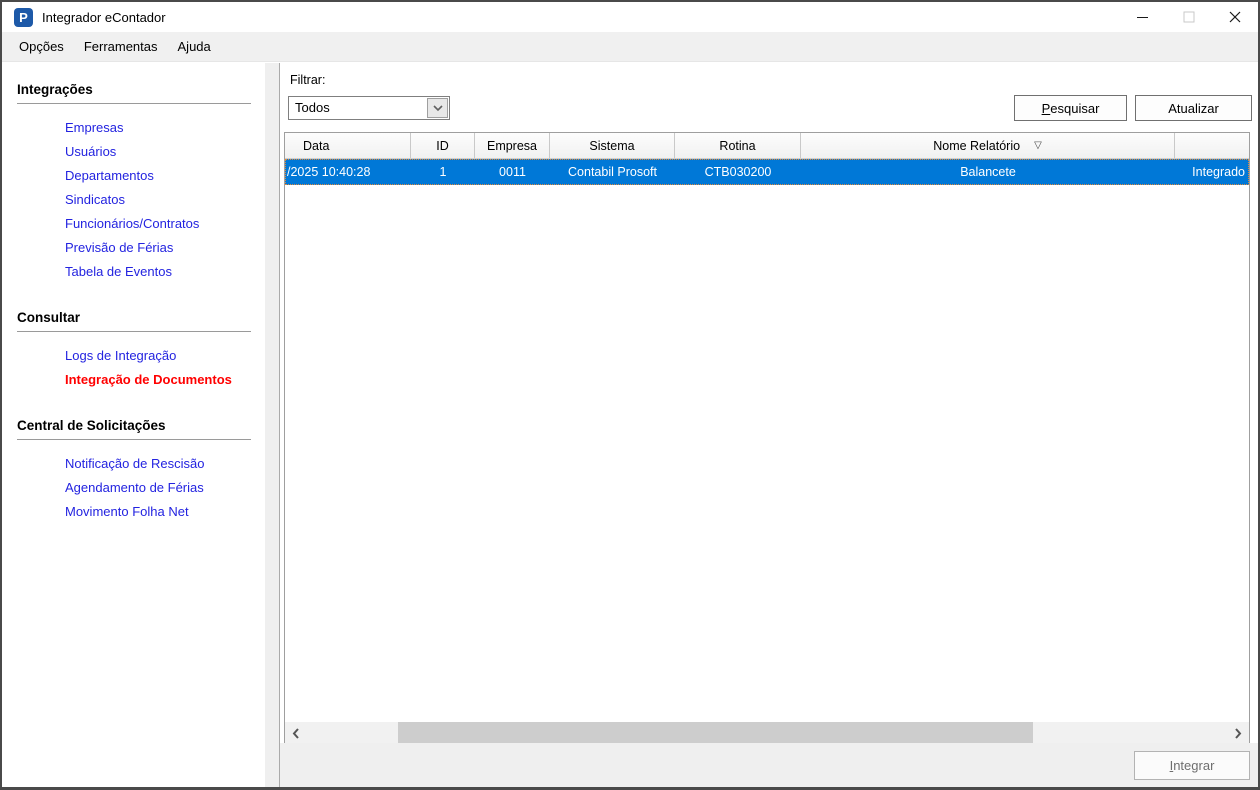  What do you see at coordinates (443, 172) in the screenshot?
I see `cell-id: 1` at bounding box center [443, 172].